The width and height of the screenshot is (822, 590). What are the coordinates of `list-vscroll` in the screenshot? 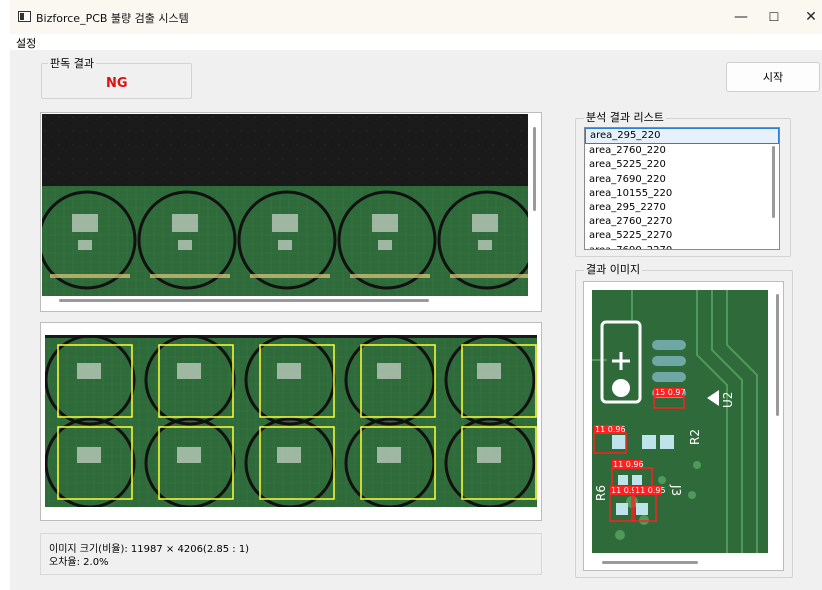 It's located at (773, 182).